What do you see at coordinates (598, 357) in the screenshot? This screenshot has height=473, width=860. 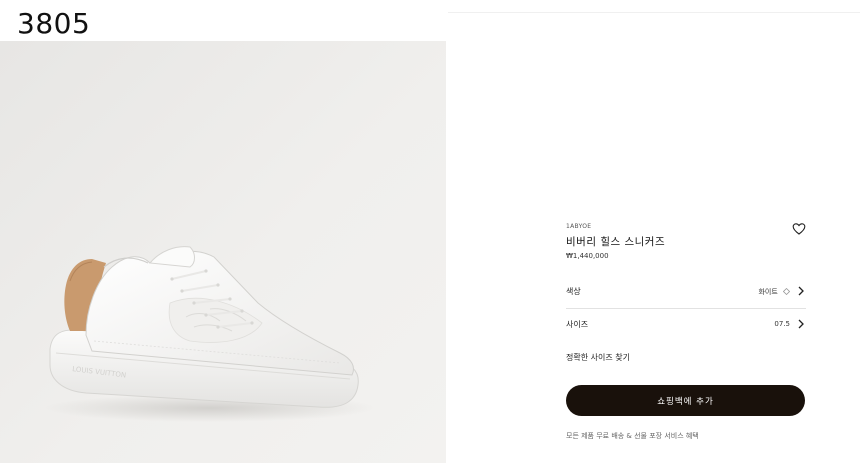 I see `size-guide-link: 정확한 사이즈 찾기` at bounding box center [598, 357].